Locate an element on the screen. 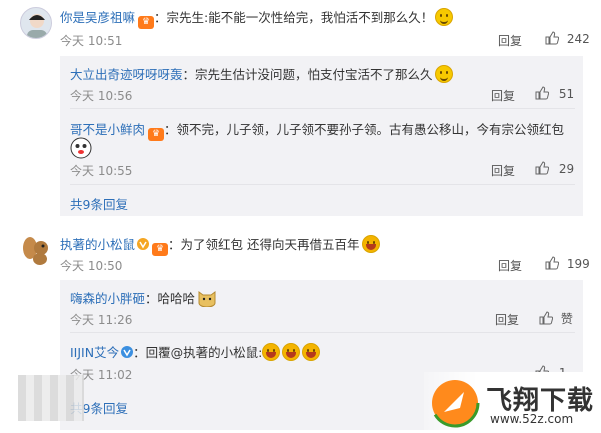  like-count: 51 is located at coordinates (566, 94).